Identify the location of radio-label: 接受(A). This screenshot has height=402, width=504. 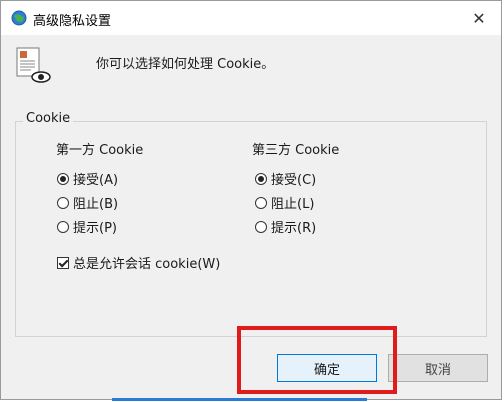
(96, 180).